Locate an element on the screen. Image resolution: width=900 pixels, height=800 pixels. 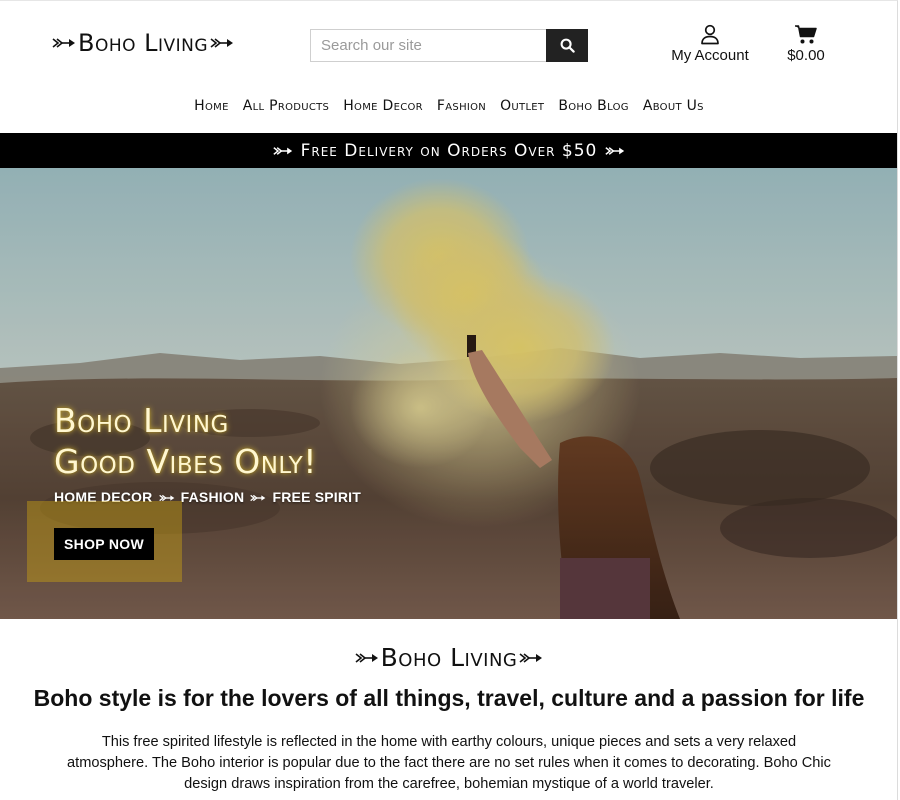
account-link: My Account is located at coordinates (710, 44).